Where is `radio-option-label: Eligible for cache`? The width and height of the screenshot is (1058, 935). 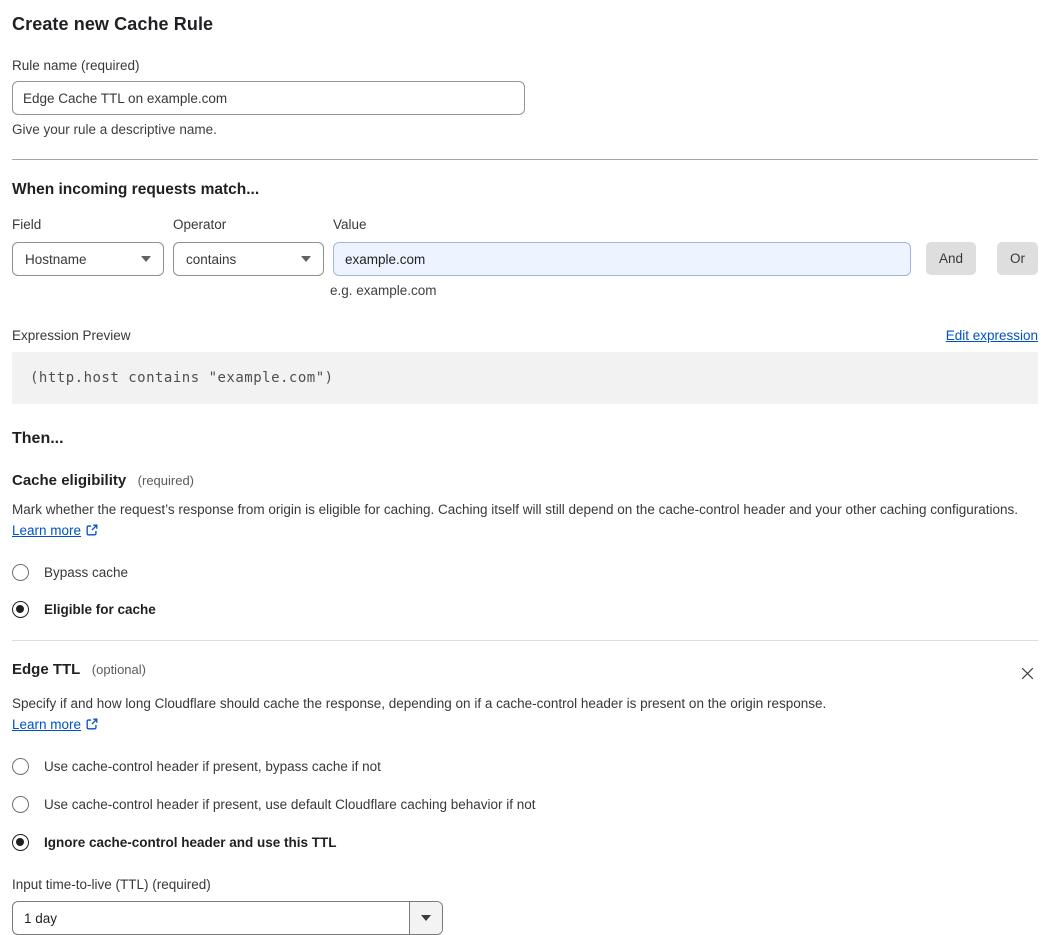 radio-option-label: Eligible for cache is located at coordinates (100, 609).